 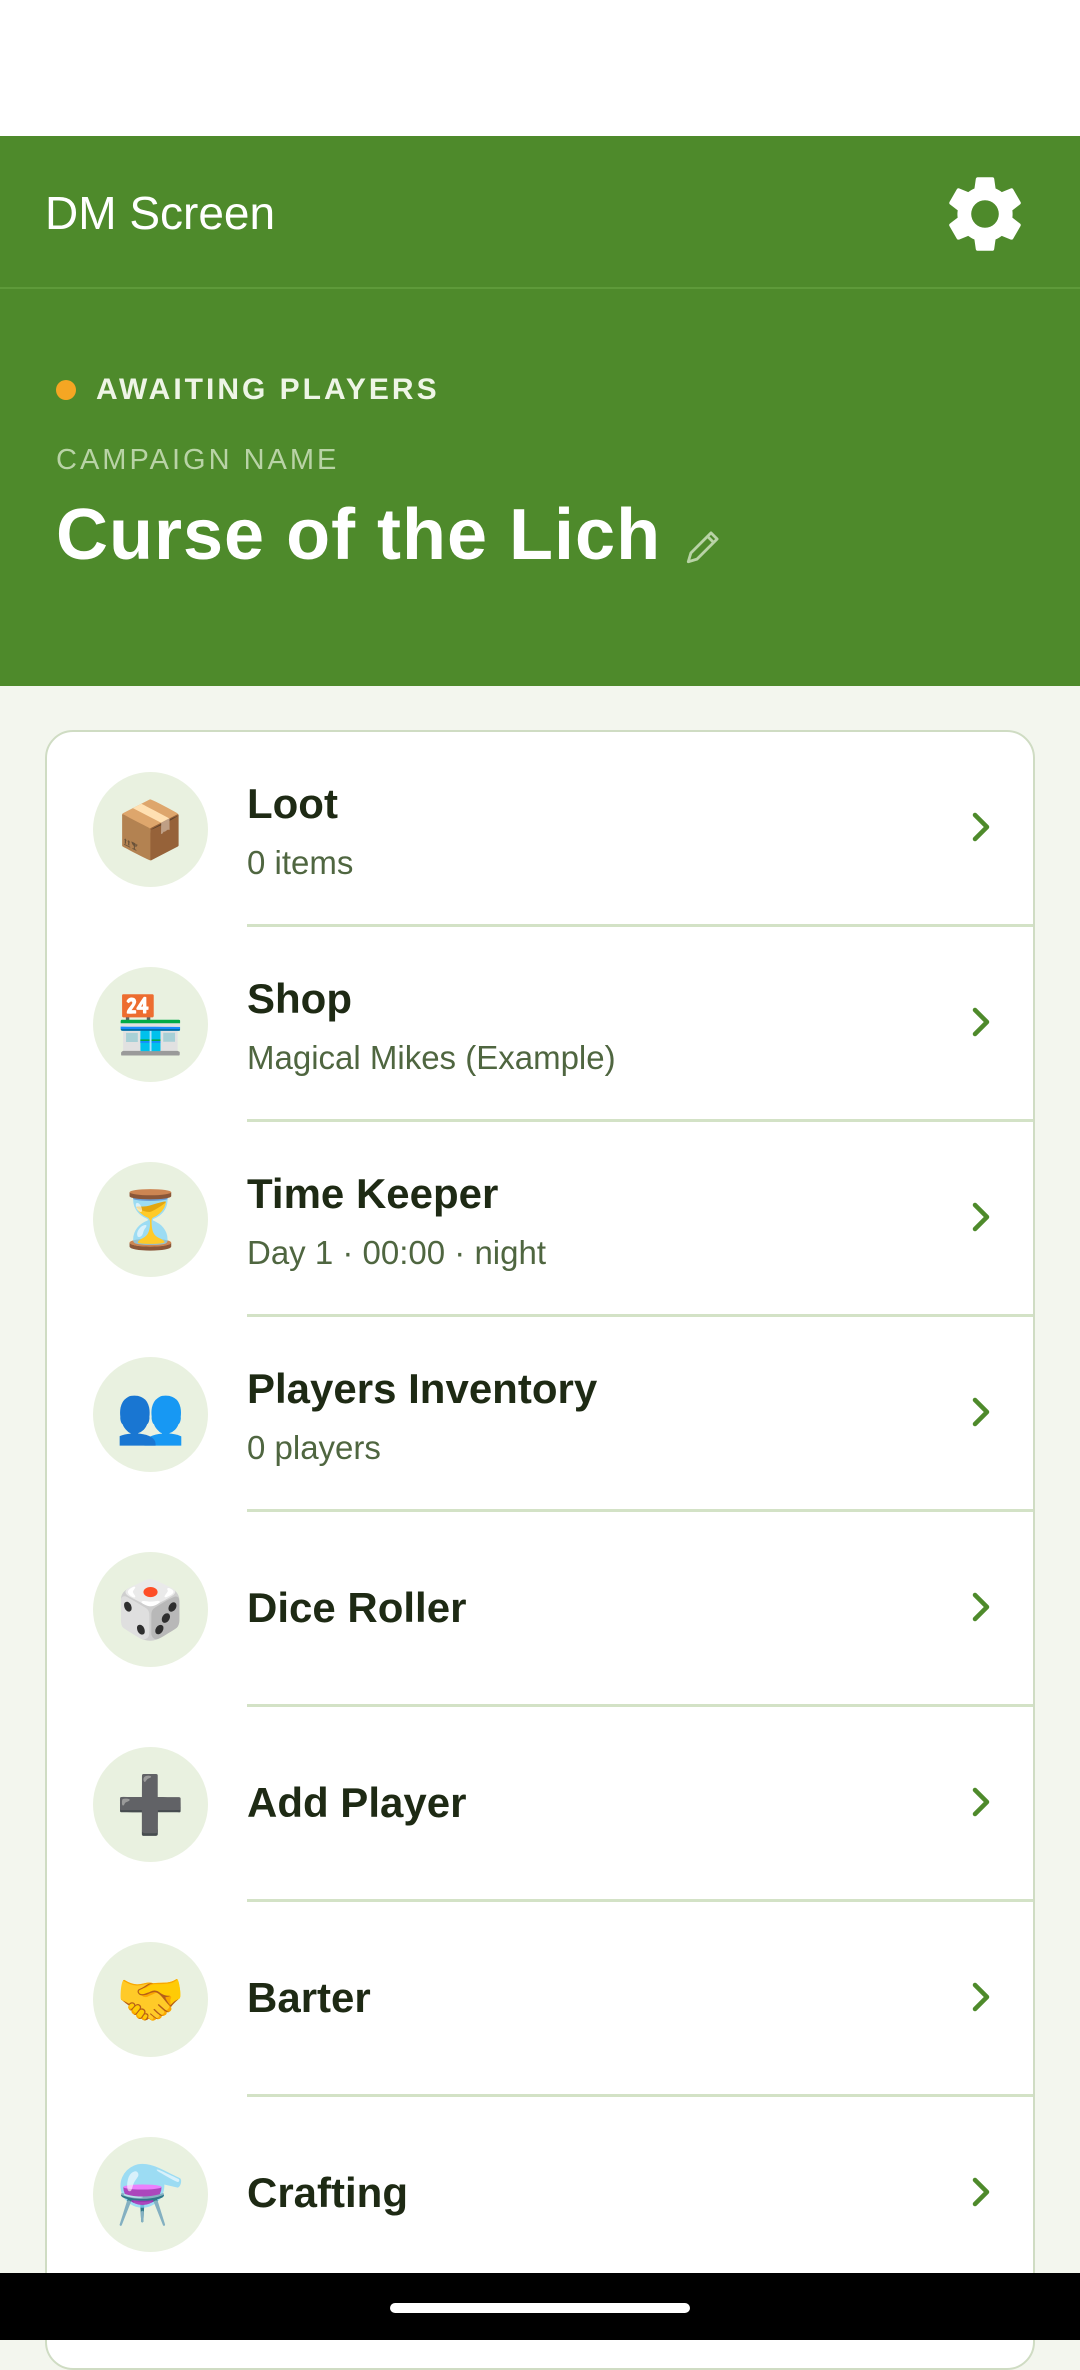 What do you see at coordinates (299, 998) in the screenshot?
I see `menu-item-title: Shop` at bounding box center [299, 998].